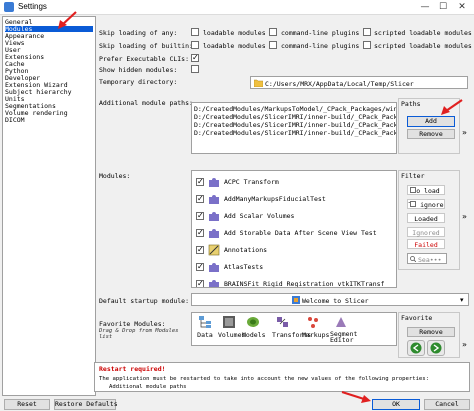  Describe the element at coordinates (49, 120) in the screenshot. I see `nav-item-dicom: DICOM` at that location.